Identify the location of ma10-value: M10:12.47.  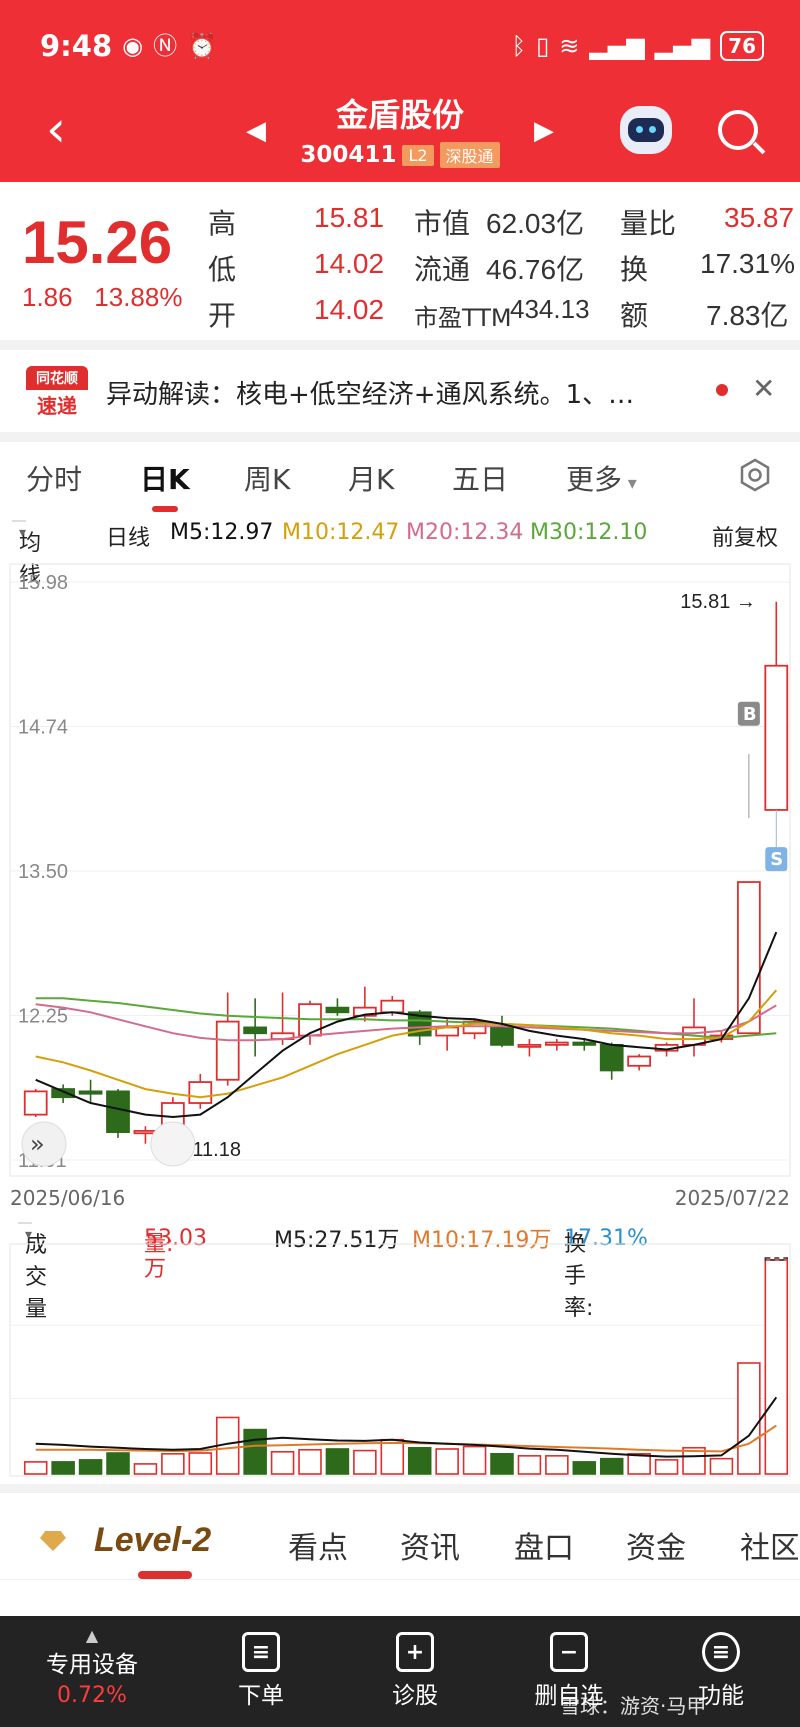
(341, 532).